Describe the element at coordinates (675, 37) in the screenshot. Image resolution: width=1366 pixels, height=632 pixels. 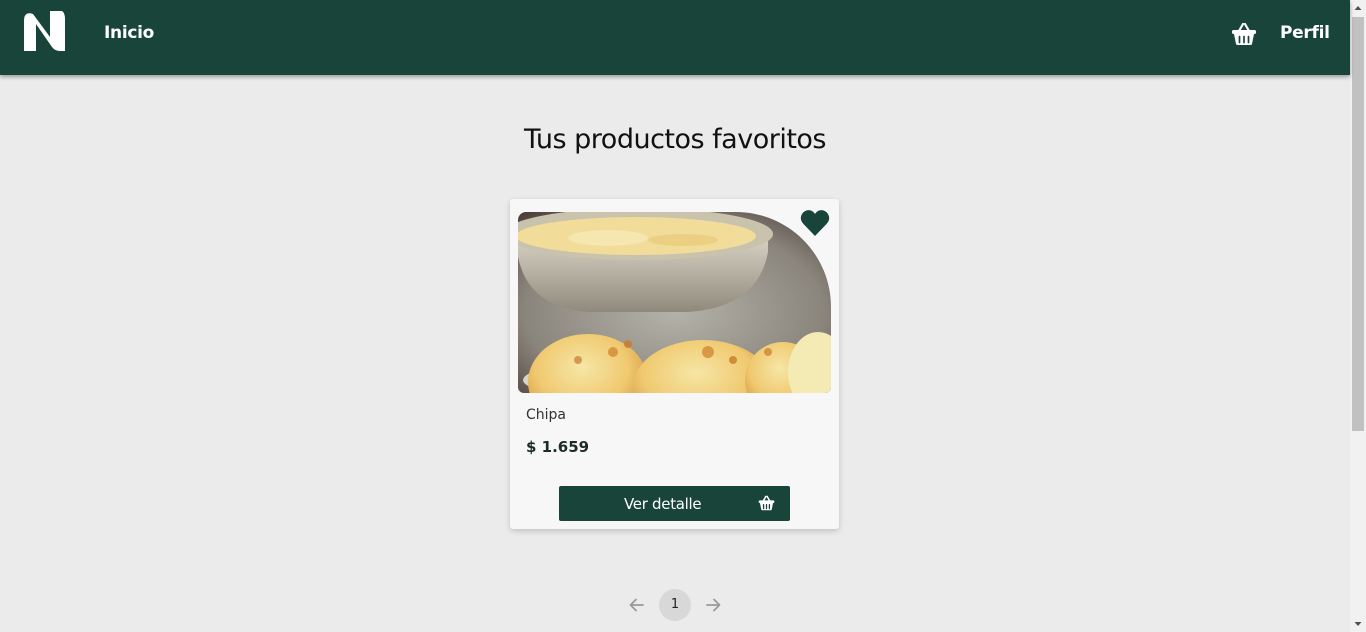
I see `top-navbar: Inicio Perfil` at that location.